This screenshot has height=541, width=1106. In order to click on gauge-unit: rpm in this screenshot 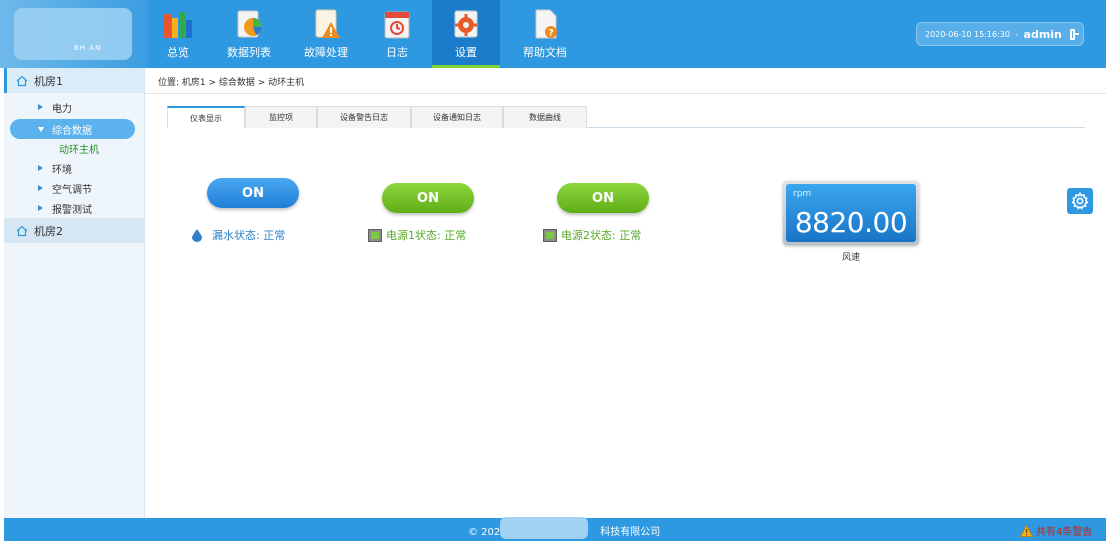, I will do `click(802, 194)`.